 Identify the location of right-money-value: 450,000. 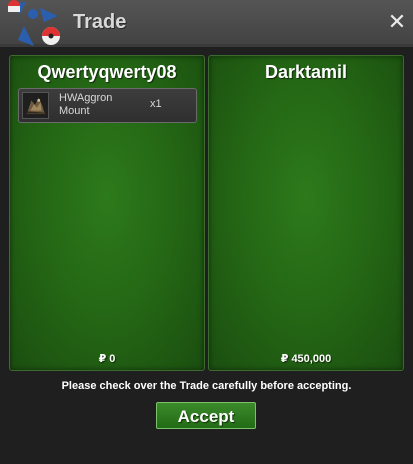
(311, 359).